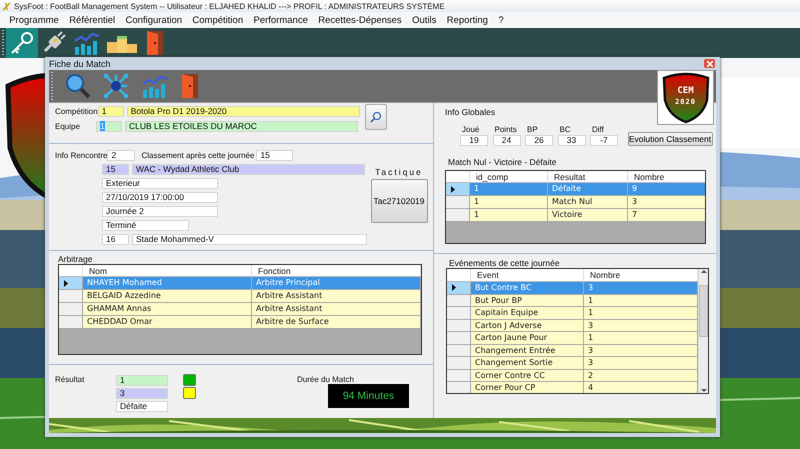 The image size is (800, 449). What do you see at coordinates (54, 43) in the screenshot?
I see `plug-icon` at bounding box center [54, 43].